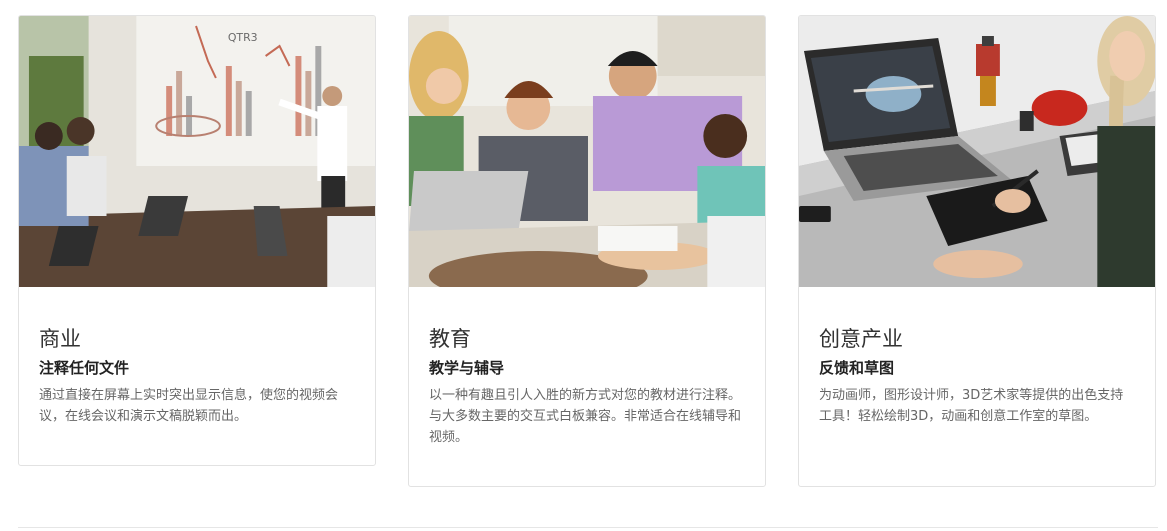 This screenshot has width=1167, height=531. I want to click on card-title: 创意产业, so click(861, 339).